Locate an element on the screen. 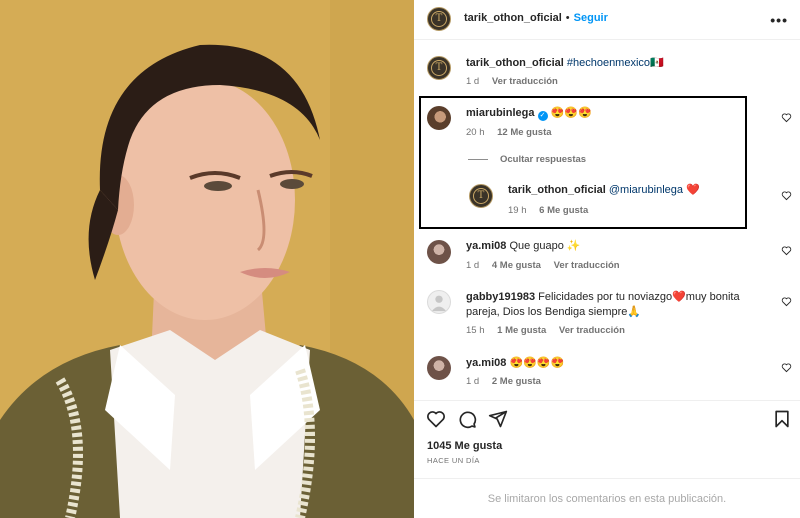  author-avatar: T is located at coordinates (439, 19).